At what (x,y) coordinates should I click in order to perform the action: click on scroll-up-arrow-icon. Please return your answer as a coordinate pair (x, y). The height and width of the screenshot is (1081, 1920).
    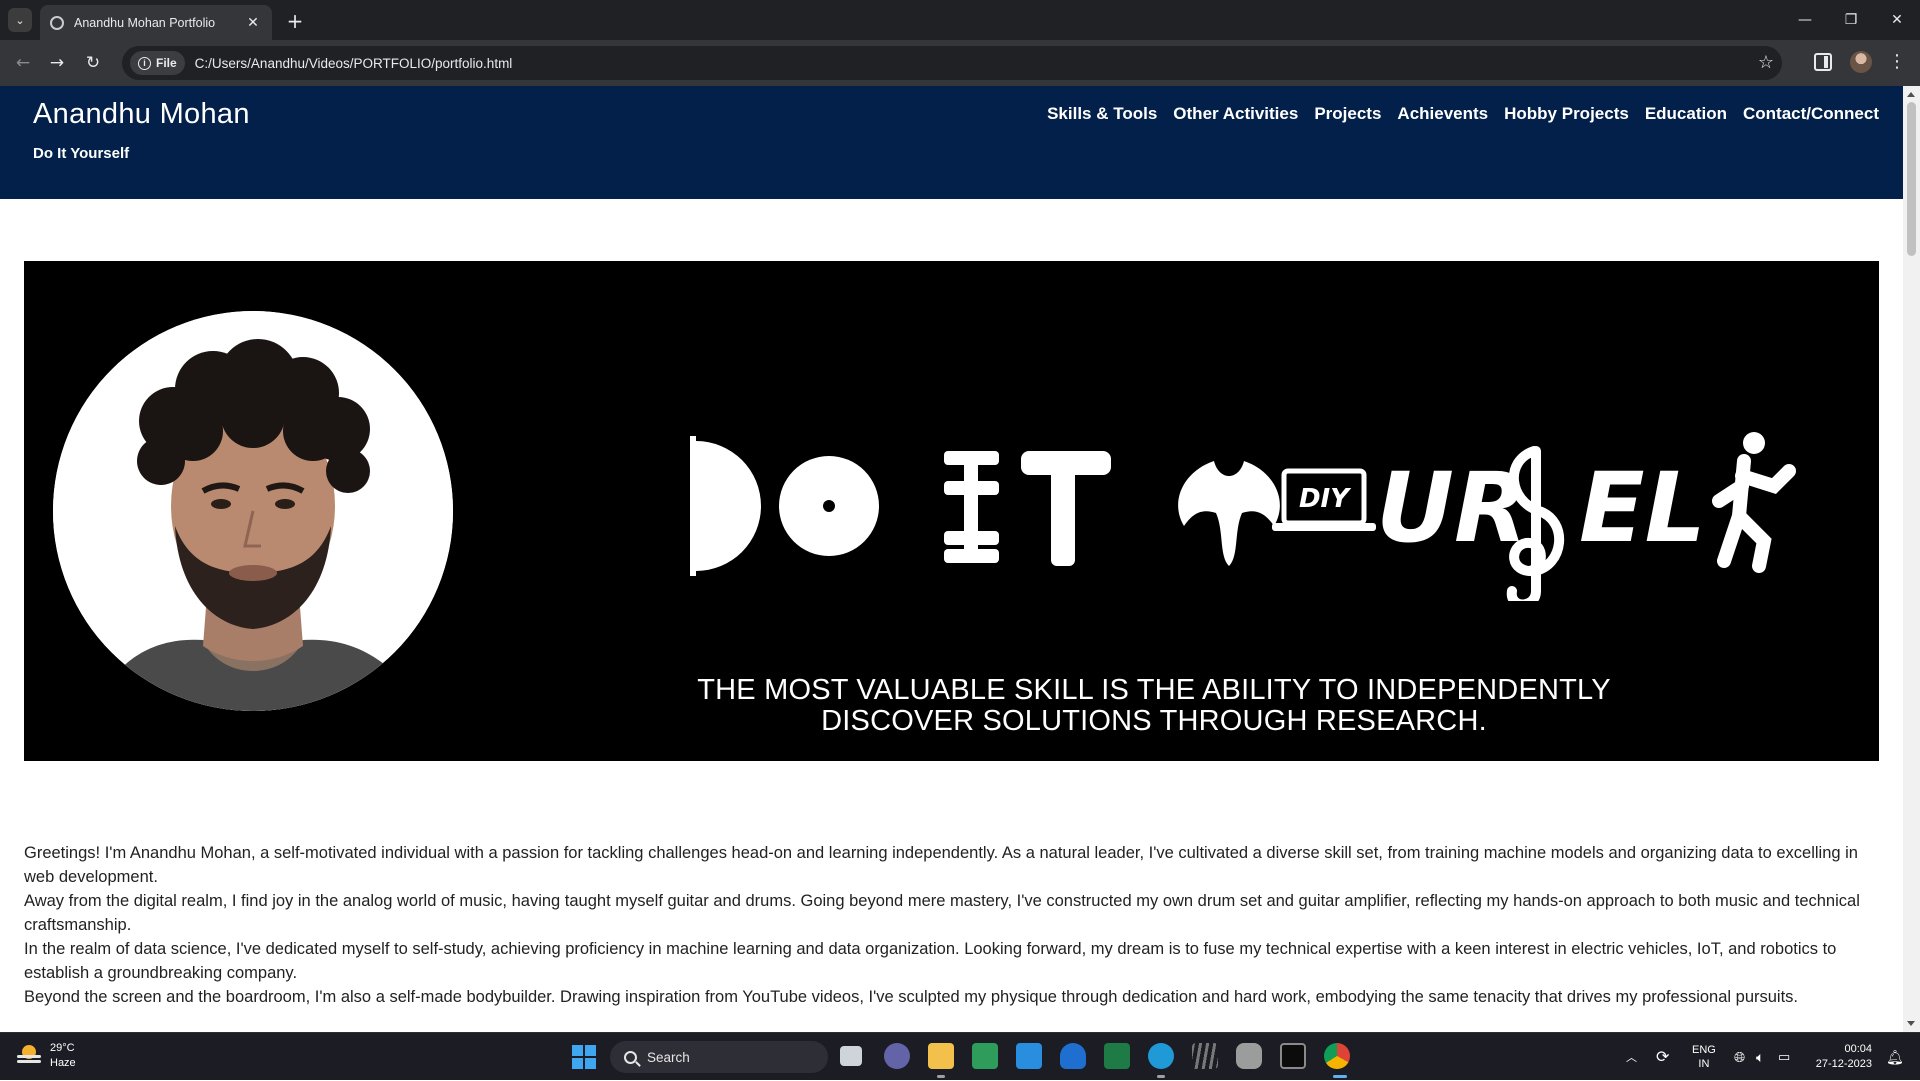
    Looking at the image, I should click on (1911, 94).